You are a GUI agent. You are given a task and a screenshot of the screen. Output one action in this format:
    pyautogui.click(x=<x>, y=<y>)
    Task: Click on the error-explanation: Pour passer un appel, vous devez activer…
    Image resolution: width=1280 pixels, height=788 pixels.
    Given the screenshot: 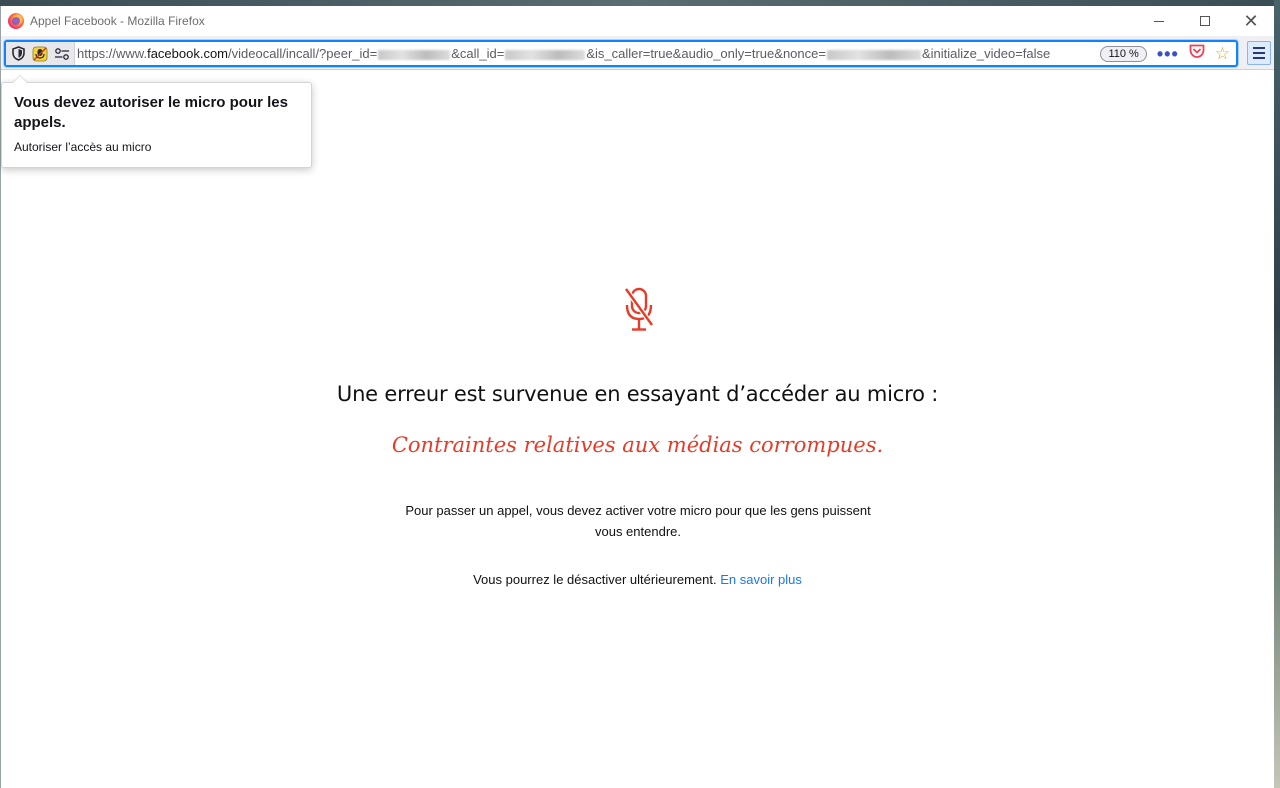 What is the action you would take?
    pyautogui.click(x=638, y=521)
    